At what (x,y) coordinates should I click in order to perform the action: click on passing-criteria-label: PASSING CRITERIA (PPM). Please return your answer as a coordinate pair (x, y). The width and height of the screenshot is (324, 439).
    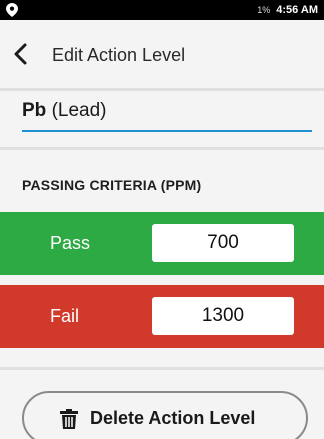
    Looking at the image, I should click on (112, 185).